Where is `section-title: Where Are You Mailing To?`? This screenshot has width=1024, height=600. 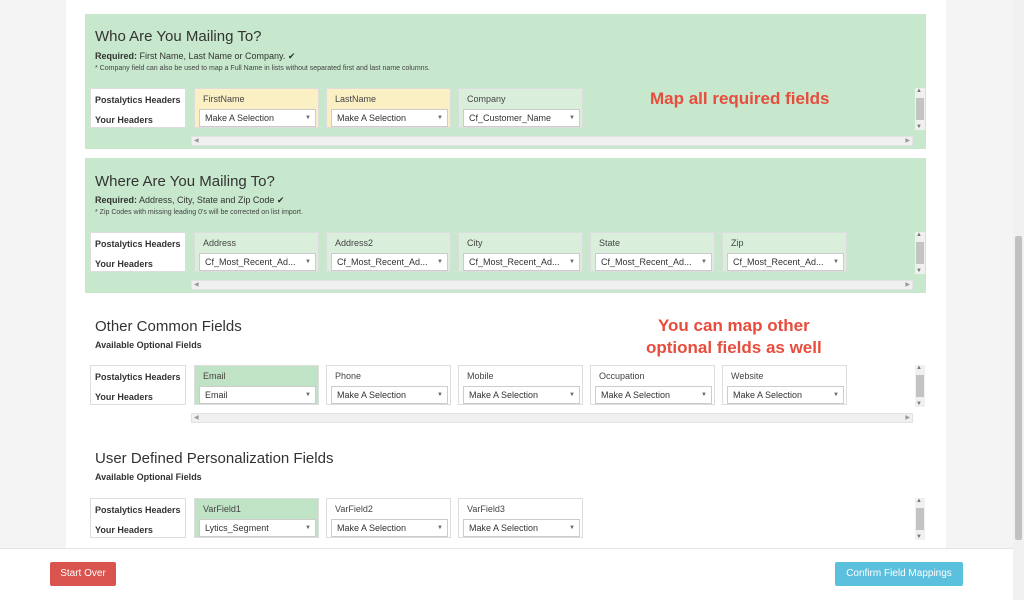 section-title: Where Are You Mailing To? is located at coordinates (185, 181).